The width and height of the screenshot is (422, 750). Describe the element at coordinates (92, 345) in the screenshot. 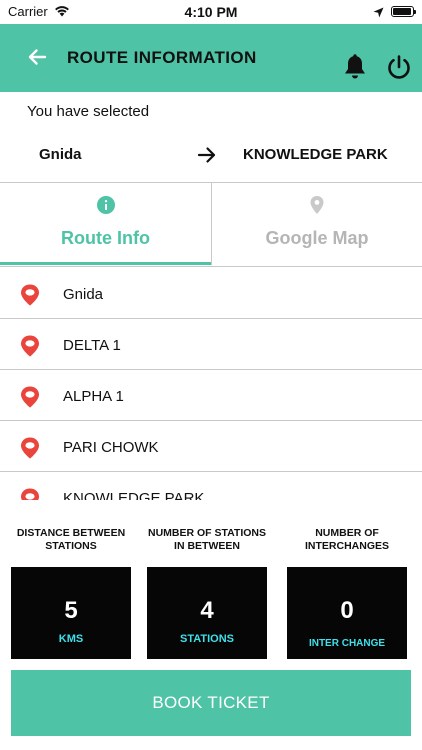

I see `station-name: DELTA 1` at that location.